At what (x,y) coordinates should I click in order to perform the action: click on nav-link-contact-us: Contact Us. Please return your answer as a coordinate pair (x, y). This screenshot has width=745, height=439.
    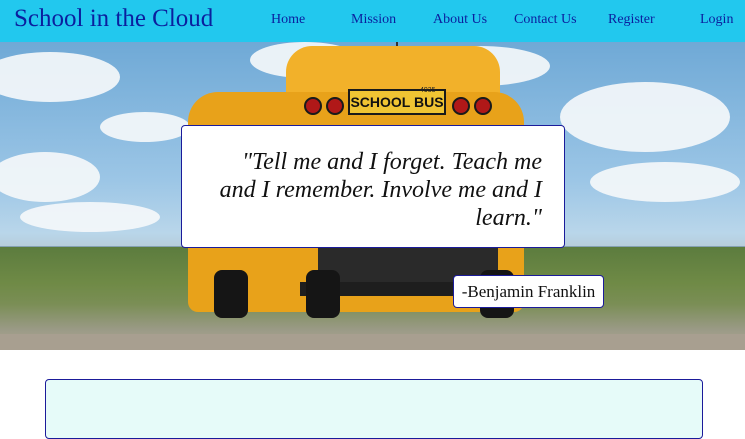
    Looking at the image, I should click on (545, 20).